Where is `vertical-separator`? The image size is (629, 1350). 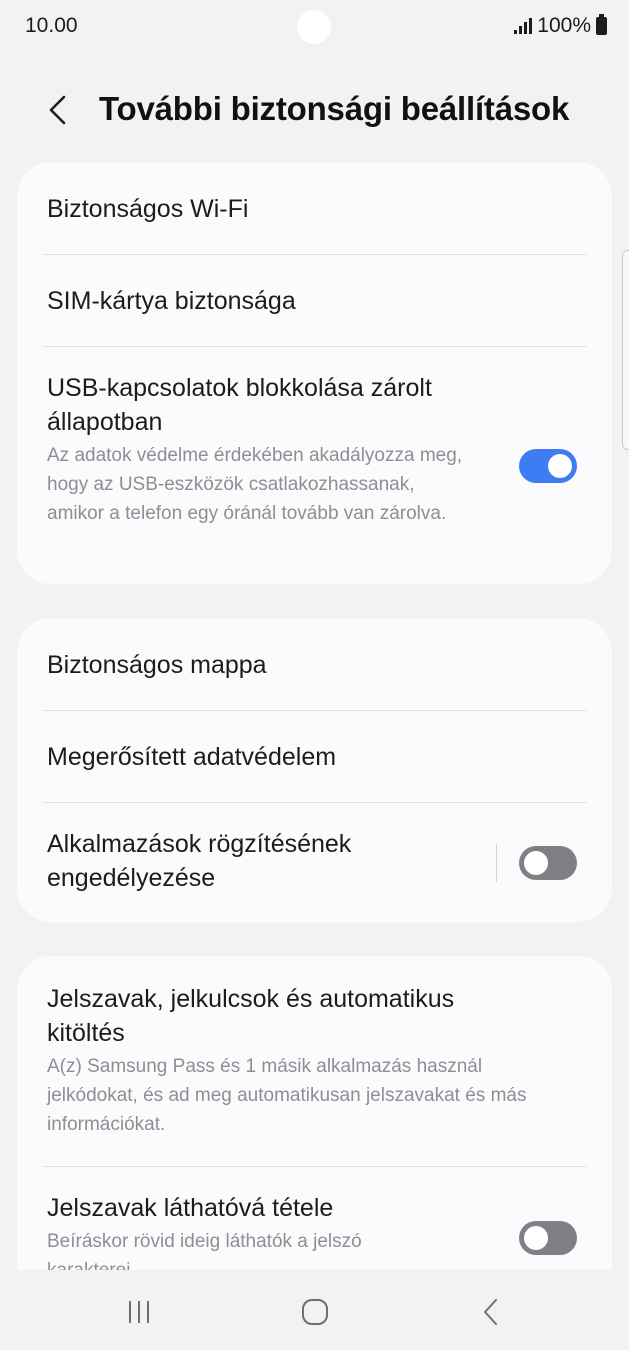 vertical-separator is located at coordinates (496, 863).